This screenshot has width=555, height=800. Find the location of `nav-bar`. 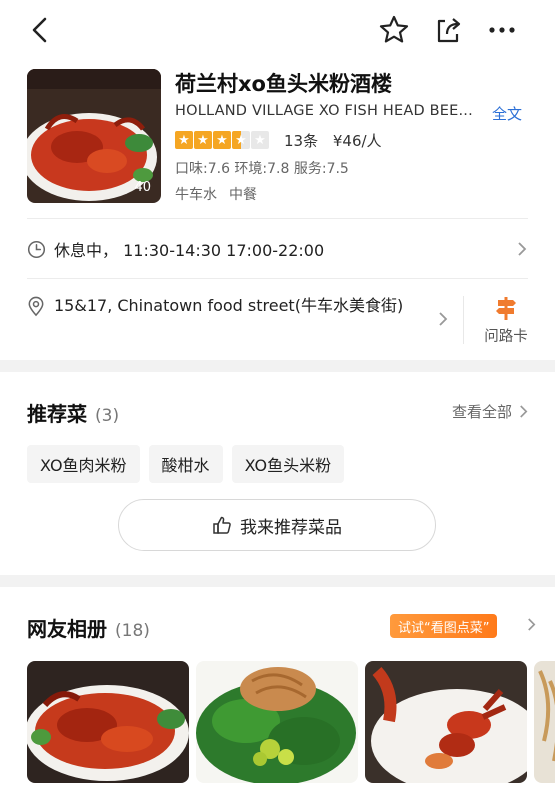

nav-bar is located at coordinates (277, 31).